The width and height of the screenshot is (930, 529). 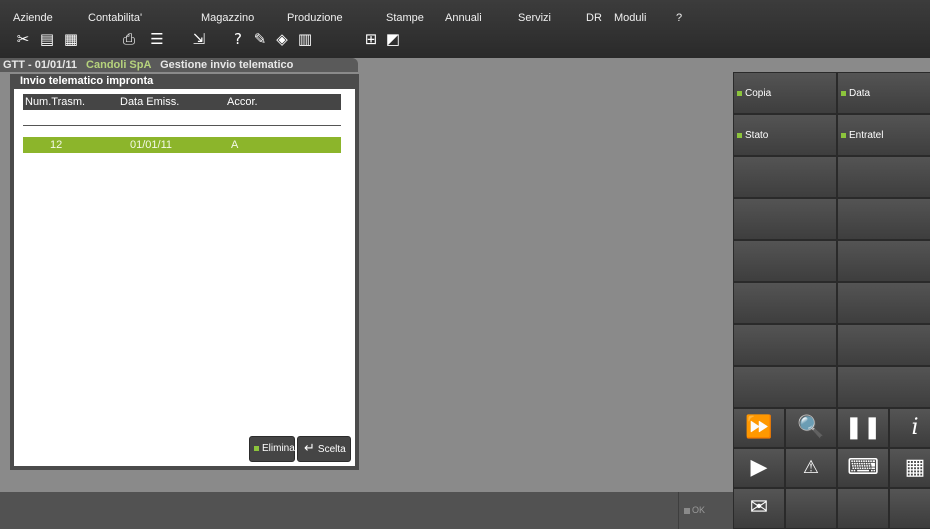 I want to click on notes-icon: ✎, so click(x=260, y=39).